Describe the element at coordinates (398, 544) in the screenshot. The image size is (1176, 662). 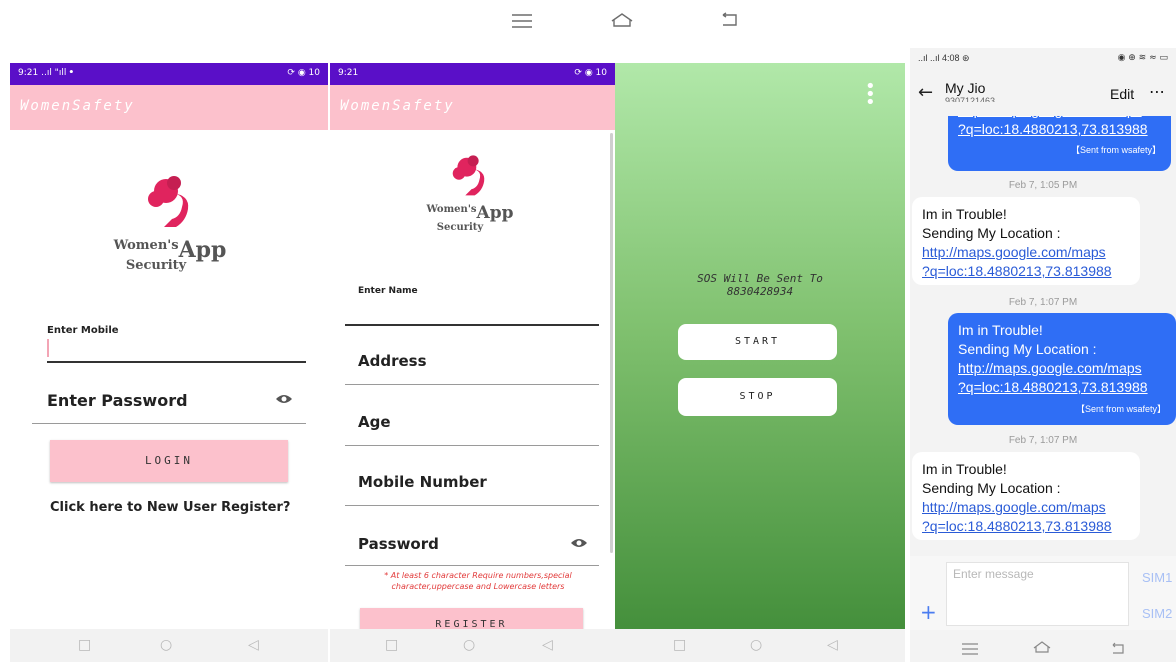
I see `password-field: Password` at that location.